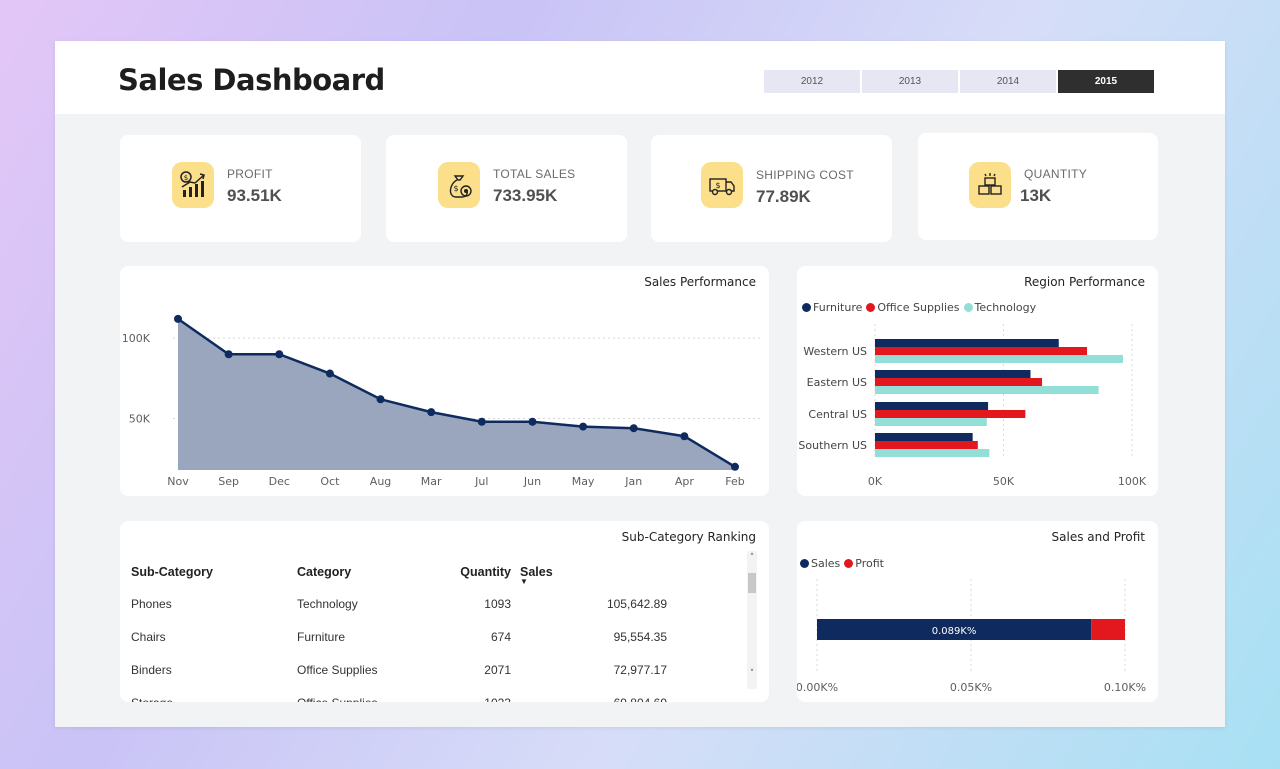 Image resolution: width=1280 pixels, height=769 pixels. Describe the element at coordinates (805, 175) in the screenshot. I see `kpi-label: SHIPPING COST` at that location.